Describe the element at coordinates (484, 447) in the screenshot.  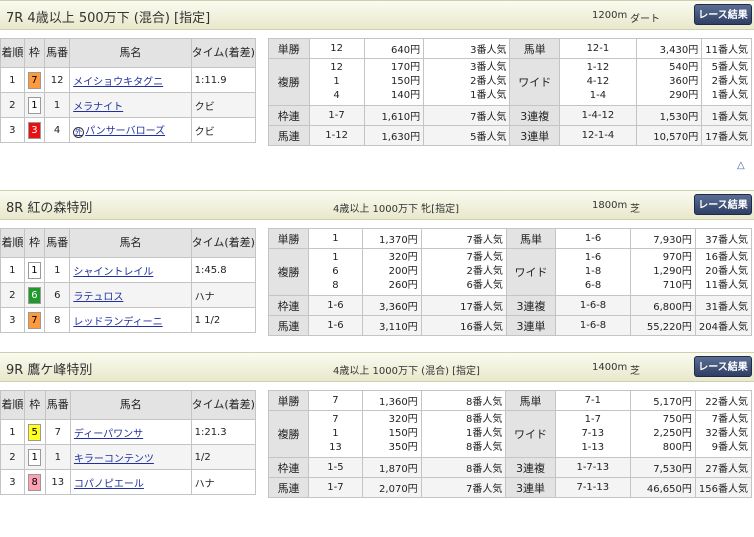
I see `fukusho-popularity: 8番人気` at that location.